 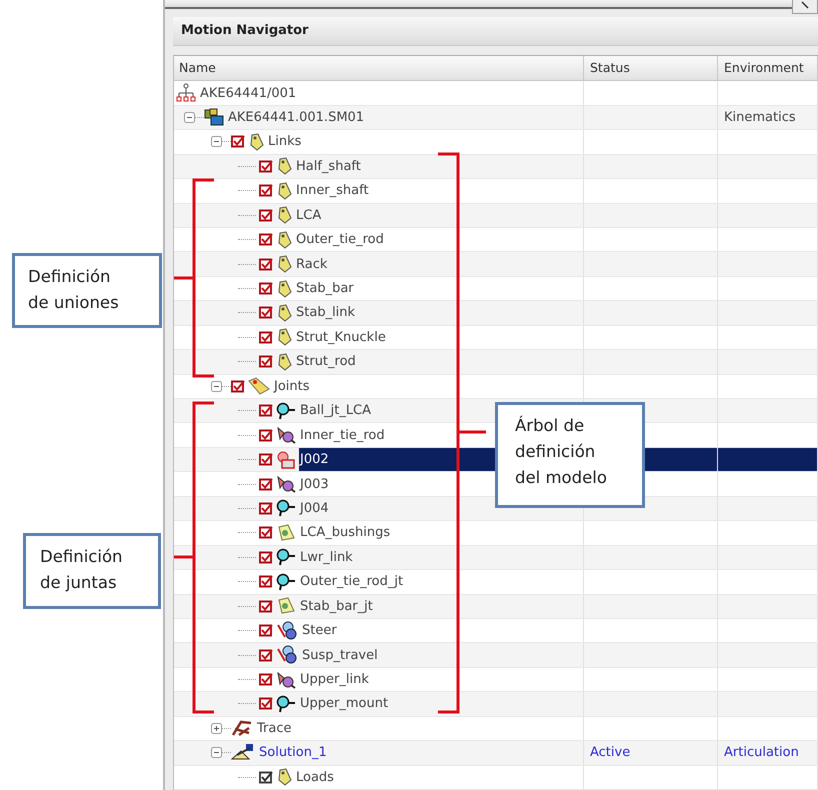 I want to click on environment-cell: Kinematics, so click(x=760, y=117).